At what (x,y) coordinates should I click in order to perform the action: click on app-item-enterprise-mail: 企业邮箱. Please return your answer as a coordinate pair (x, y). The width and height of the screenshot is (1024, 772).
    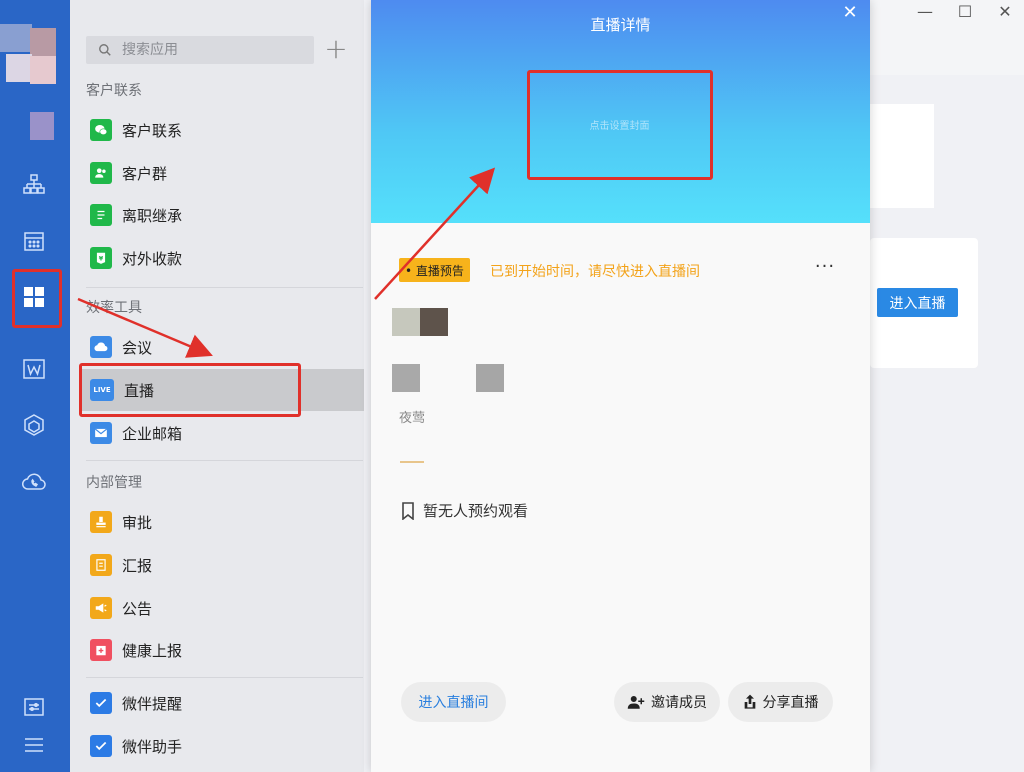
    Looking at the image, I should click on (221, 433).